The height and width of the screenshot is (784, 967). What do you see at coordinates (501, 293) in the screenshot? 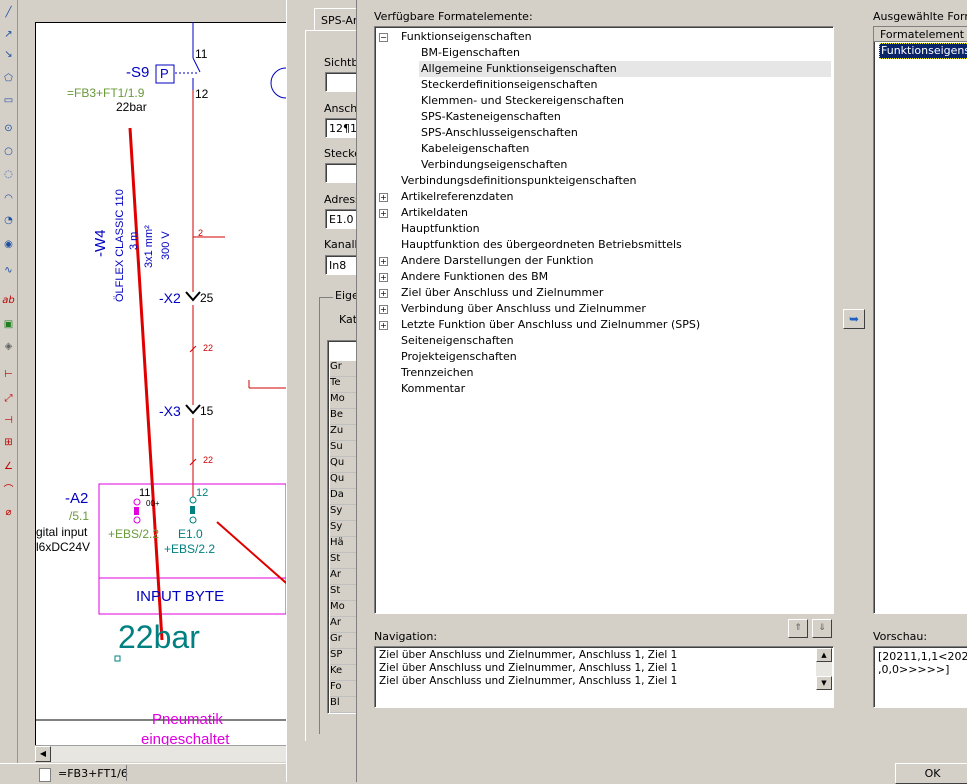
I see `tree-item: Ziel über Anschluss und Zielnummer` at bounding box center [501, 293].